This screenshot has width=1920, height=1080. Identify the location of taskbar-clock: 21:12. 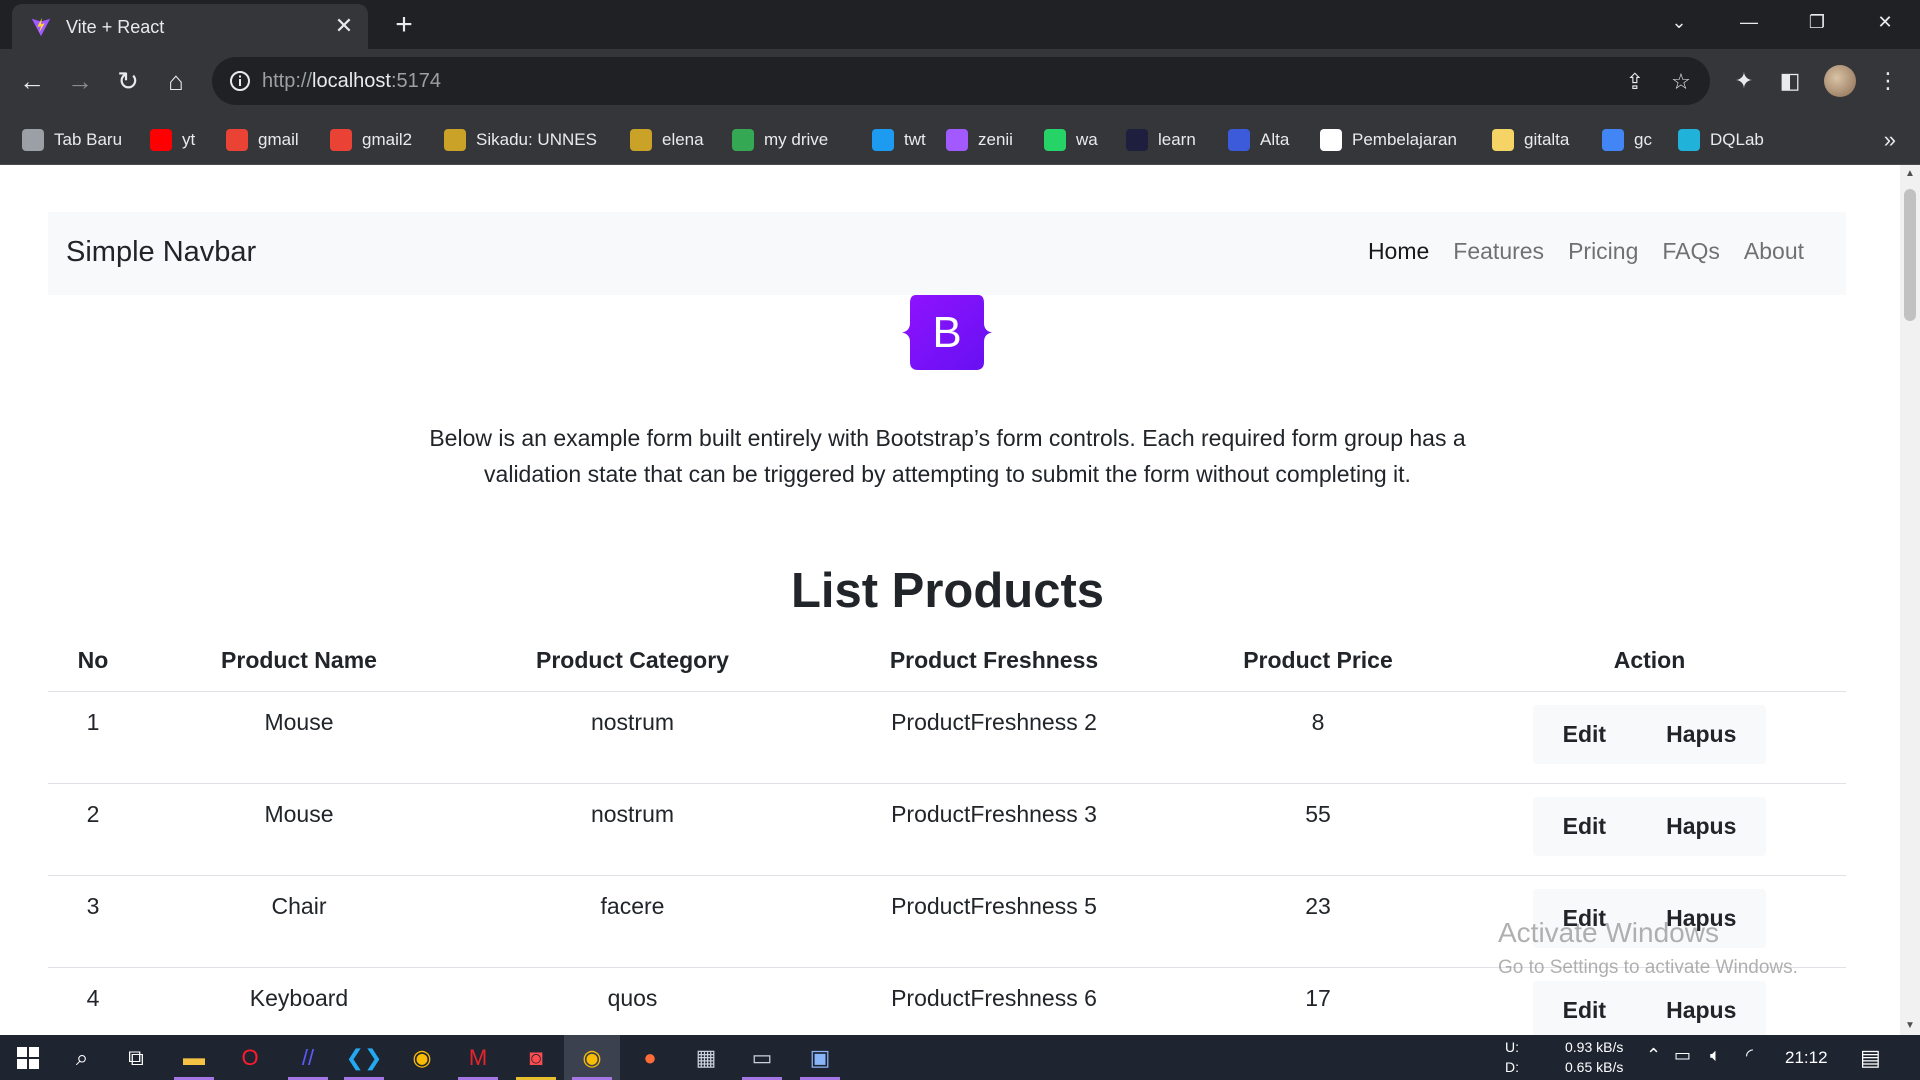
(1806, 1058).